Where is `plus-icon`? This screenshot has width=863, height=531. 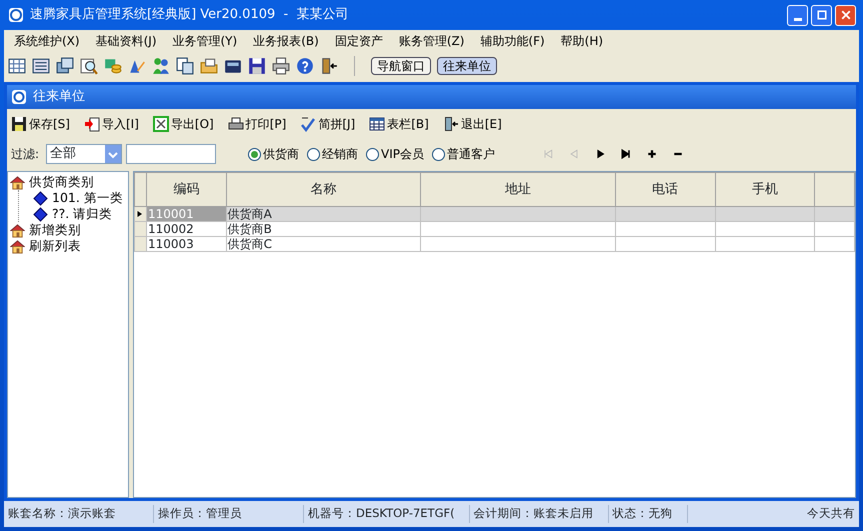 plus-icon is located at coordinates (652, 154).